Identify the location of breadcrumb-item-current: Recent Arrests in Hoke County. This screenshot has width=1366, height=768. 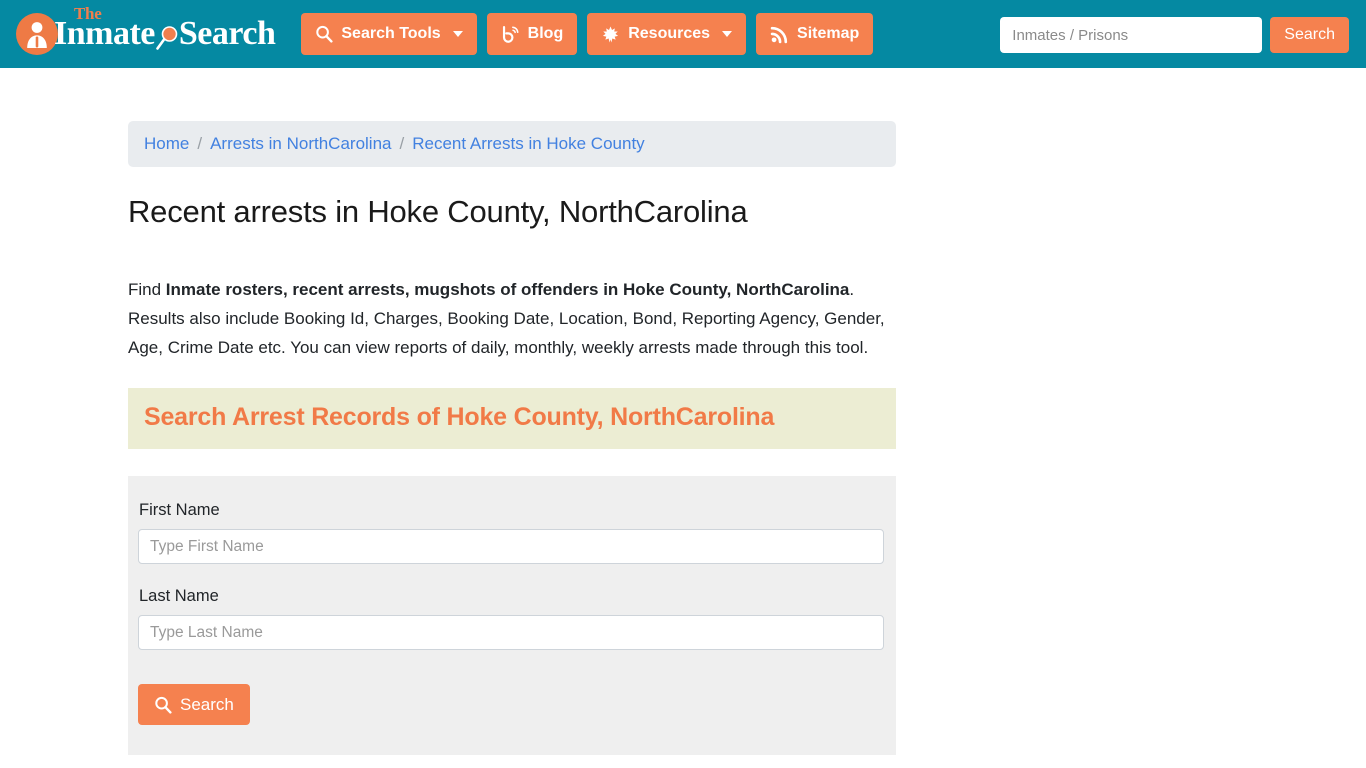
(528, 144).